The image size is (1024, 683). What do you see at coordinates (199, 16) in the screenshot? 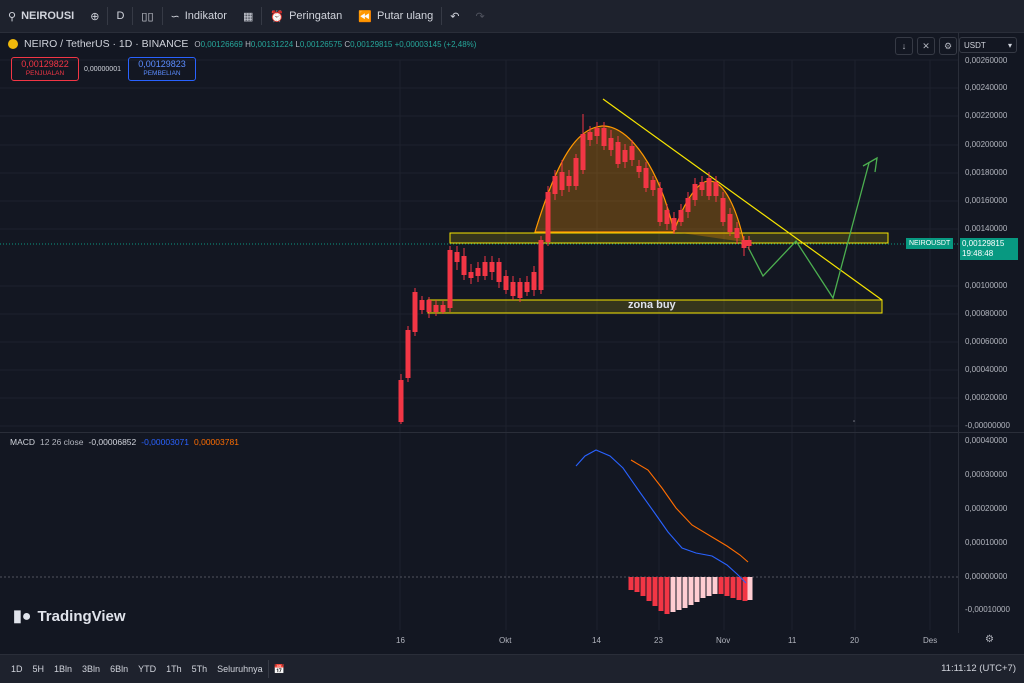
I see `indicators-button: ∽ Indikator` at bounding box center [199, 16].